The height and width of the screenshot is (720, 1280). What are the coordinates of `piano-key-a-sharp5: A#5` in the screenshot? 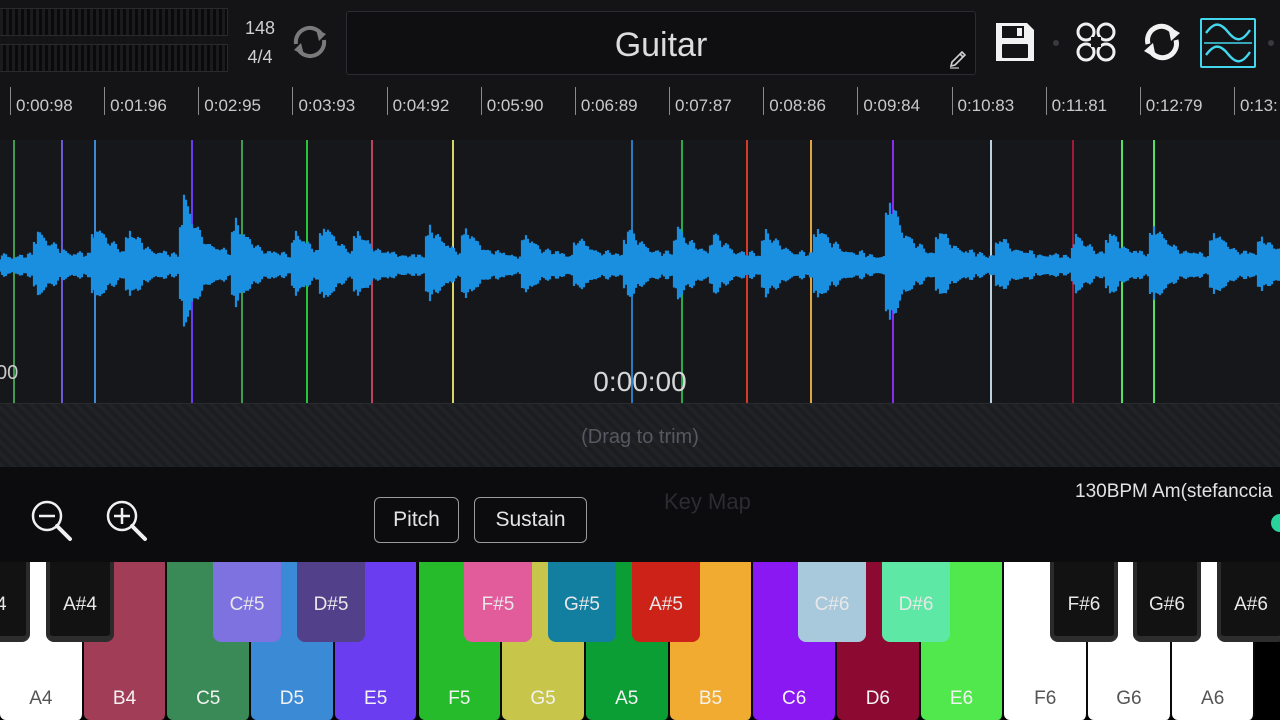 It's located at (666, 602).